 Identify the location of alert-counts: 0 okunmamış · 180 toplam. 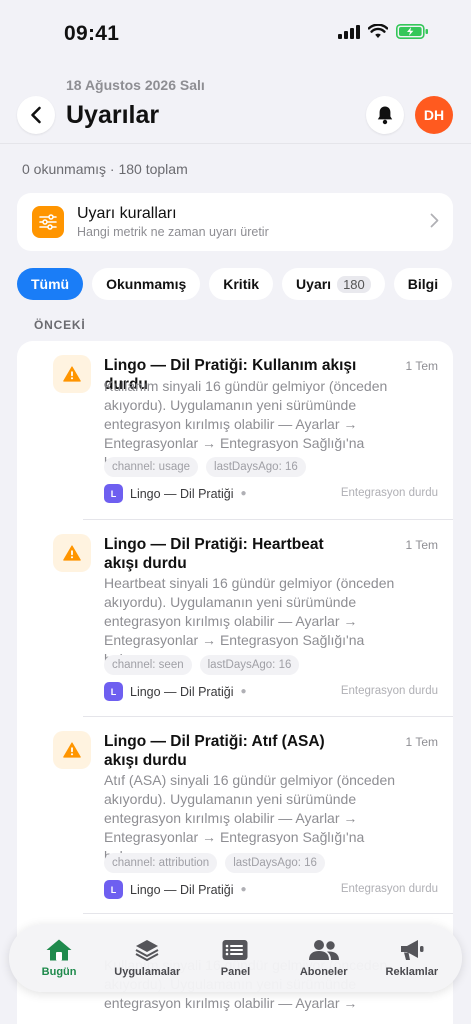
(105, 169).